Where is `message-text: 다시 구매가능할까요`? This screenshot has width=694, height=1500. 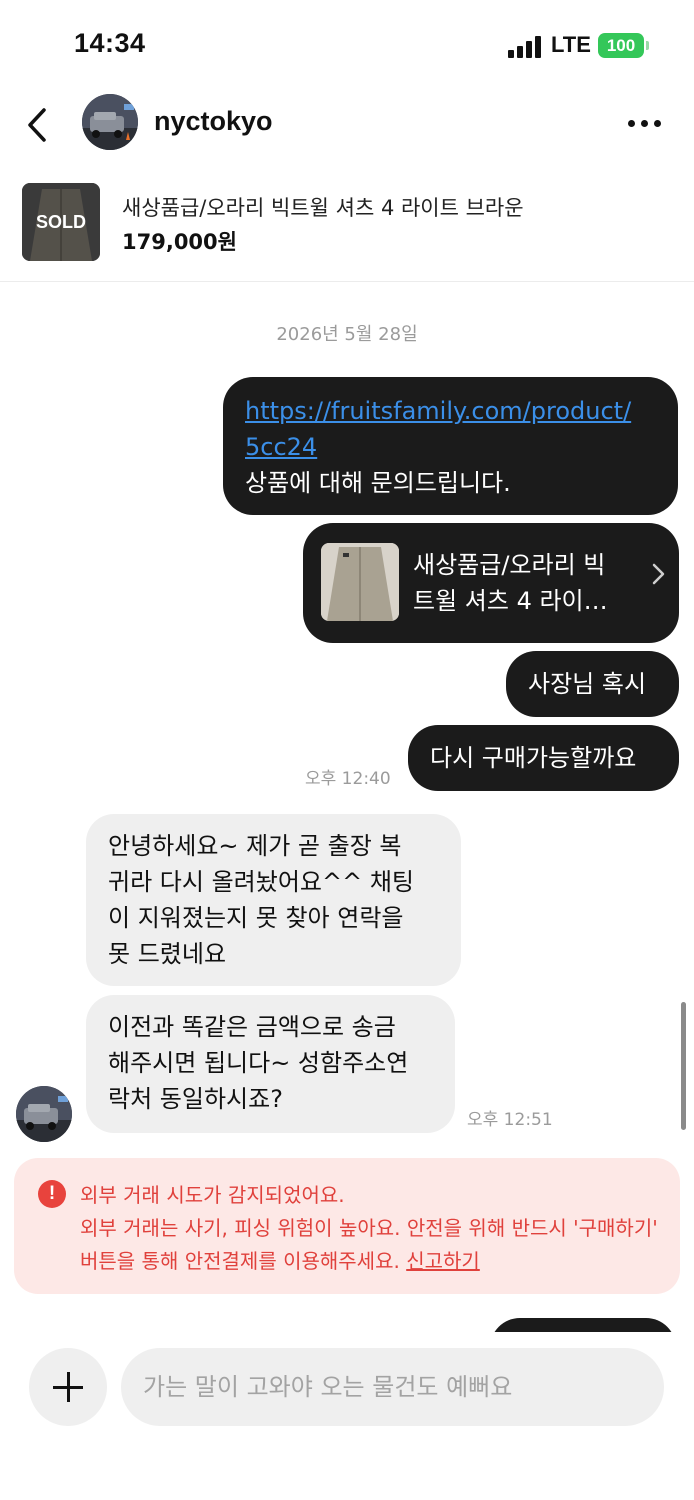
message-text: 다시 구매가능할까요 is located at coordinates (533, 758).